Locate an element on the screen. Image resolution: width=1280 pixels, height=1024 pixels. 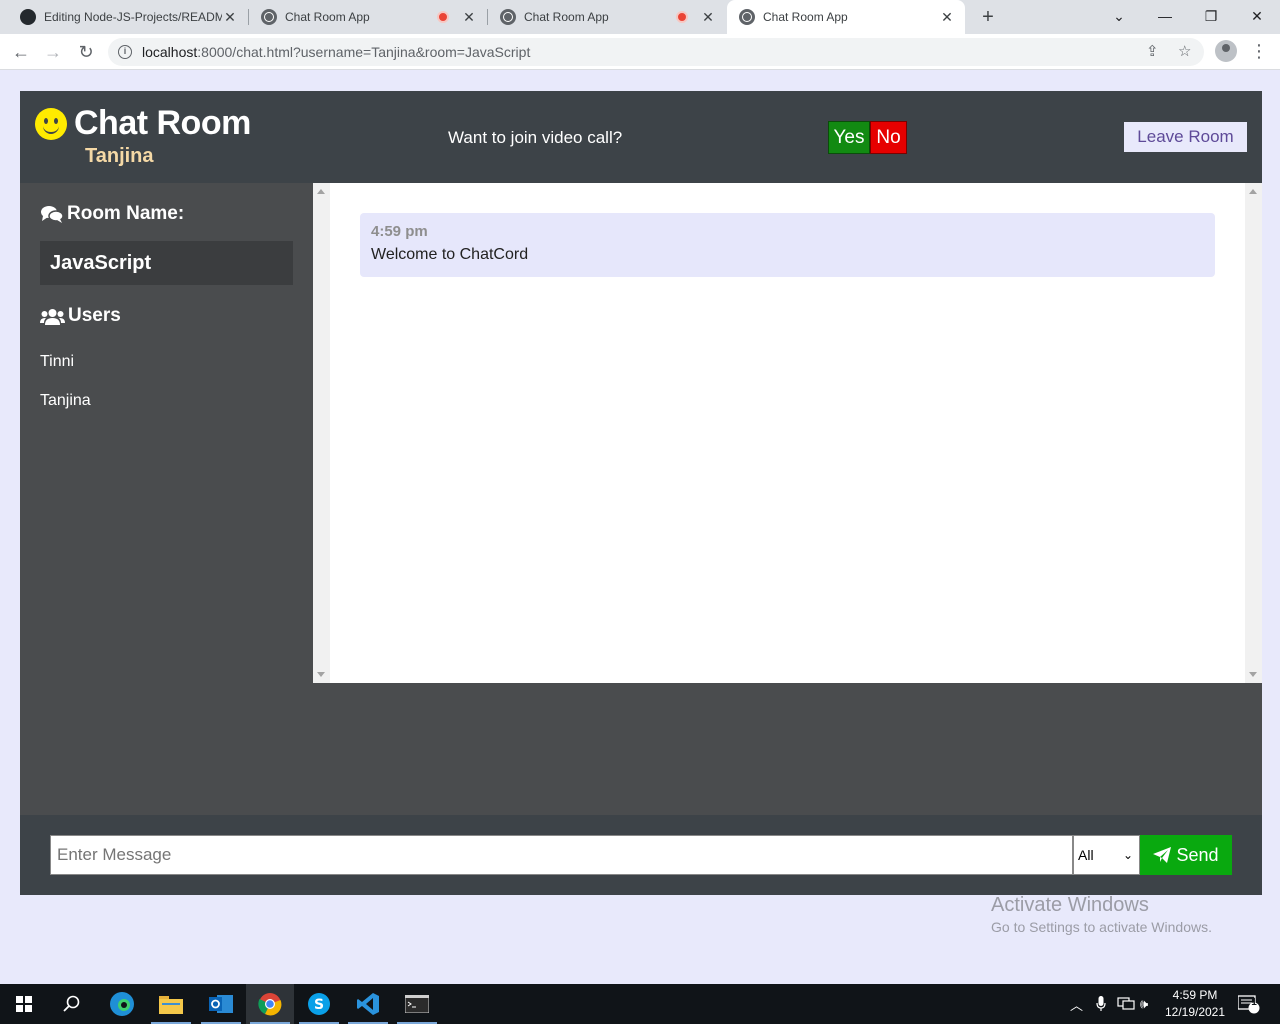
forward-arrow-icon: → is located at coordinates (53, 52).